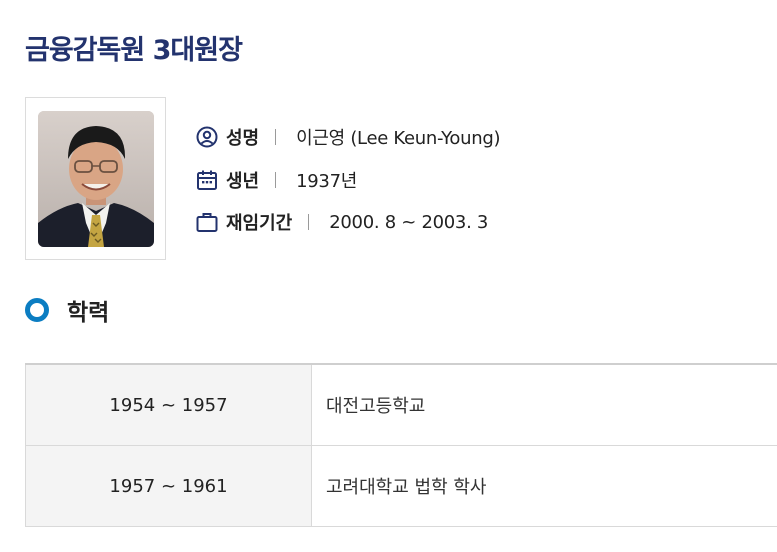 Image resolution: width=777 pixels, height=552 pixels. I want to click on education-section-title: 학력, so click(67, 310).